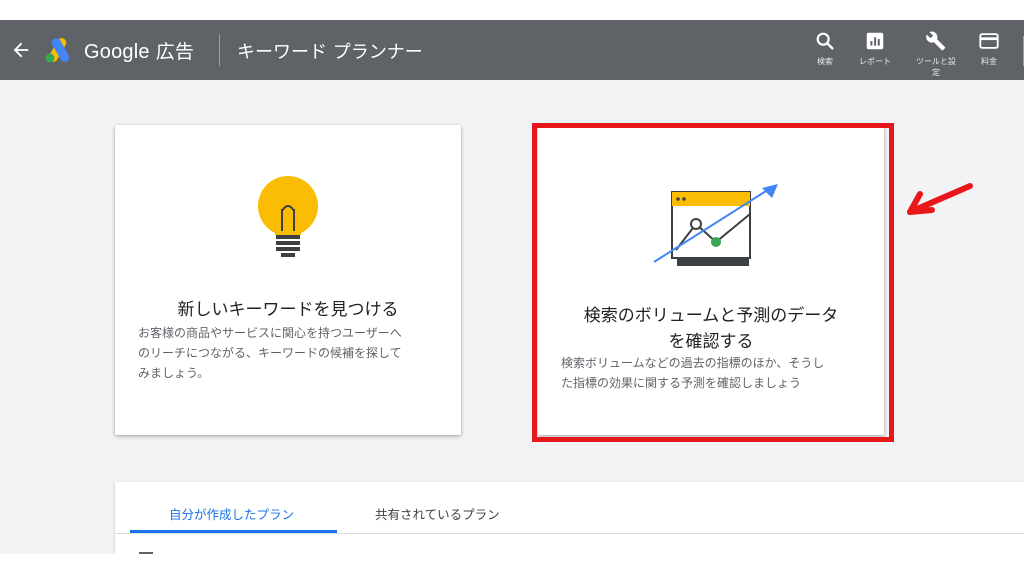 The width and height of the screenshot is (1024, 576). Describe the element at coordinates (175, 52) in the screenshot. I see `brand-ads: 広告` at that location.